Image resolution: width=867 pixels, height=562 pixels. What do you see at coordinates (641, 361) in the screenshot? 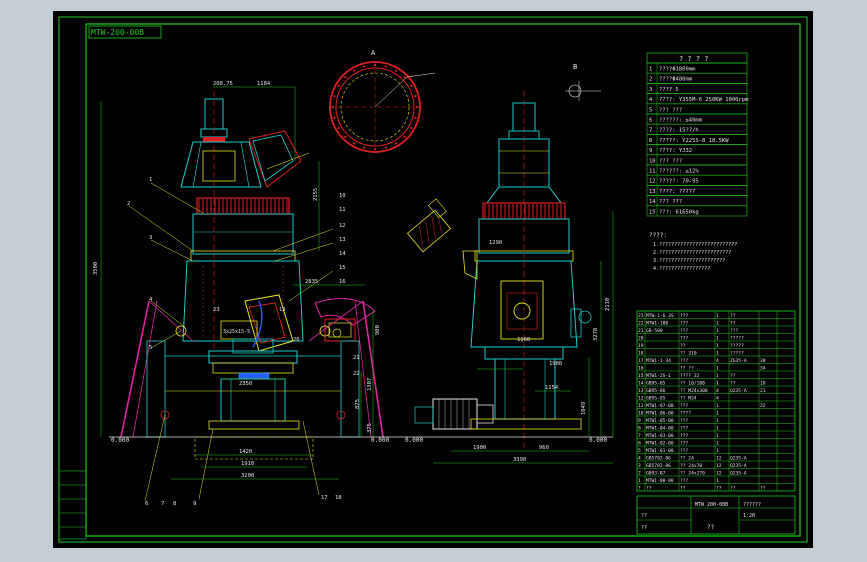
I see `parts-cell: 17` at bounding box center [641, 361].